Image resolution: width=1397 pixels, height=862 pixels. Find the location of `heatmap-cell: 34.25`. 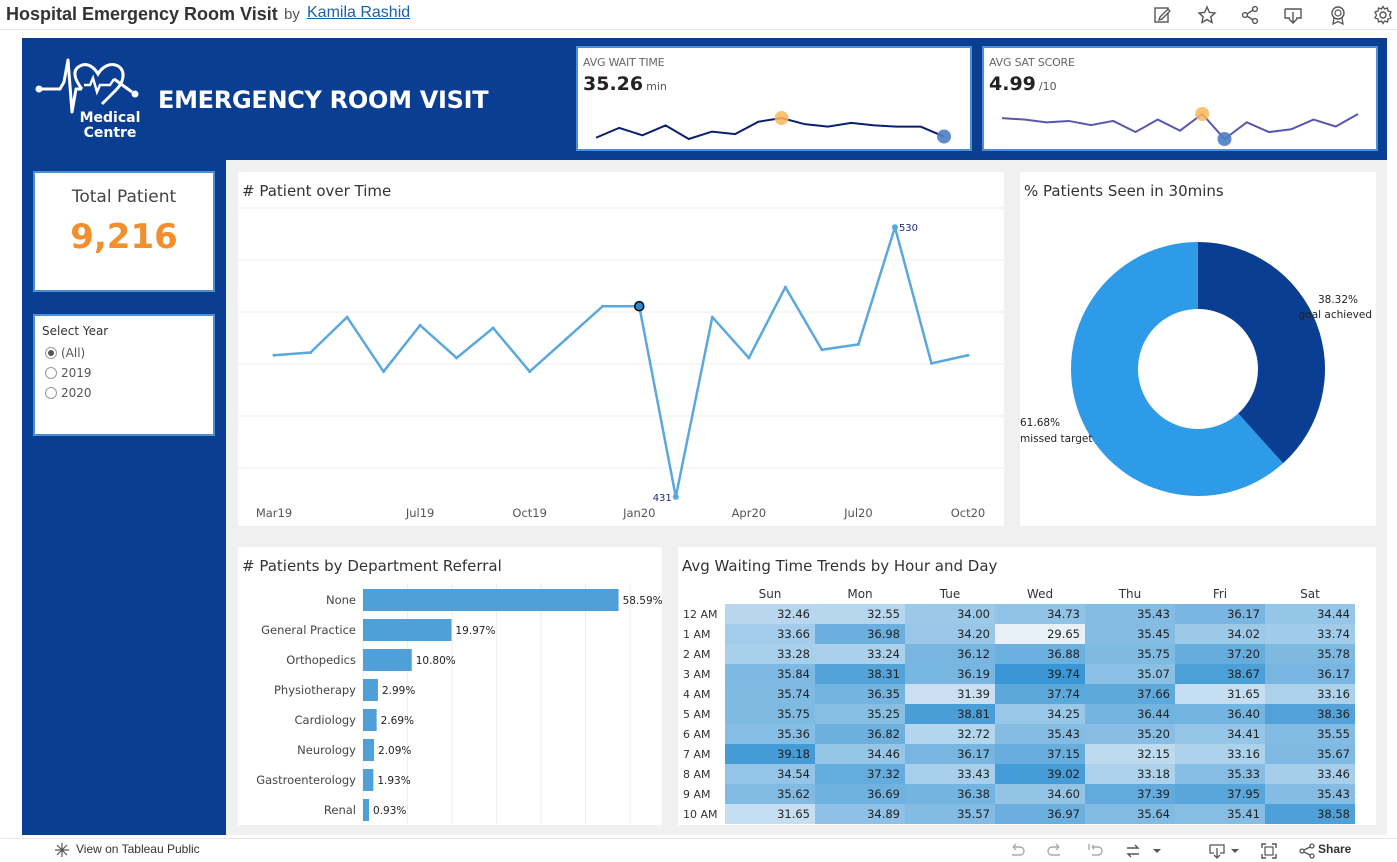

heatmap-cell: 34.25 is located at coordinates (1040, 714).